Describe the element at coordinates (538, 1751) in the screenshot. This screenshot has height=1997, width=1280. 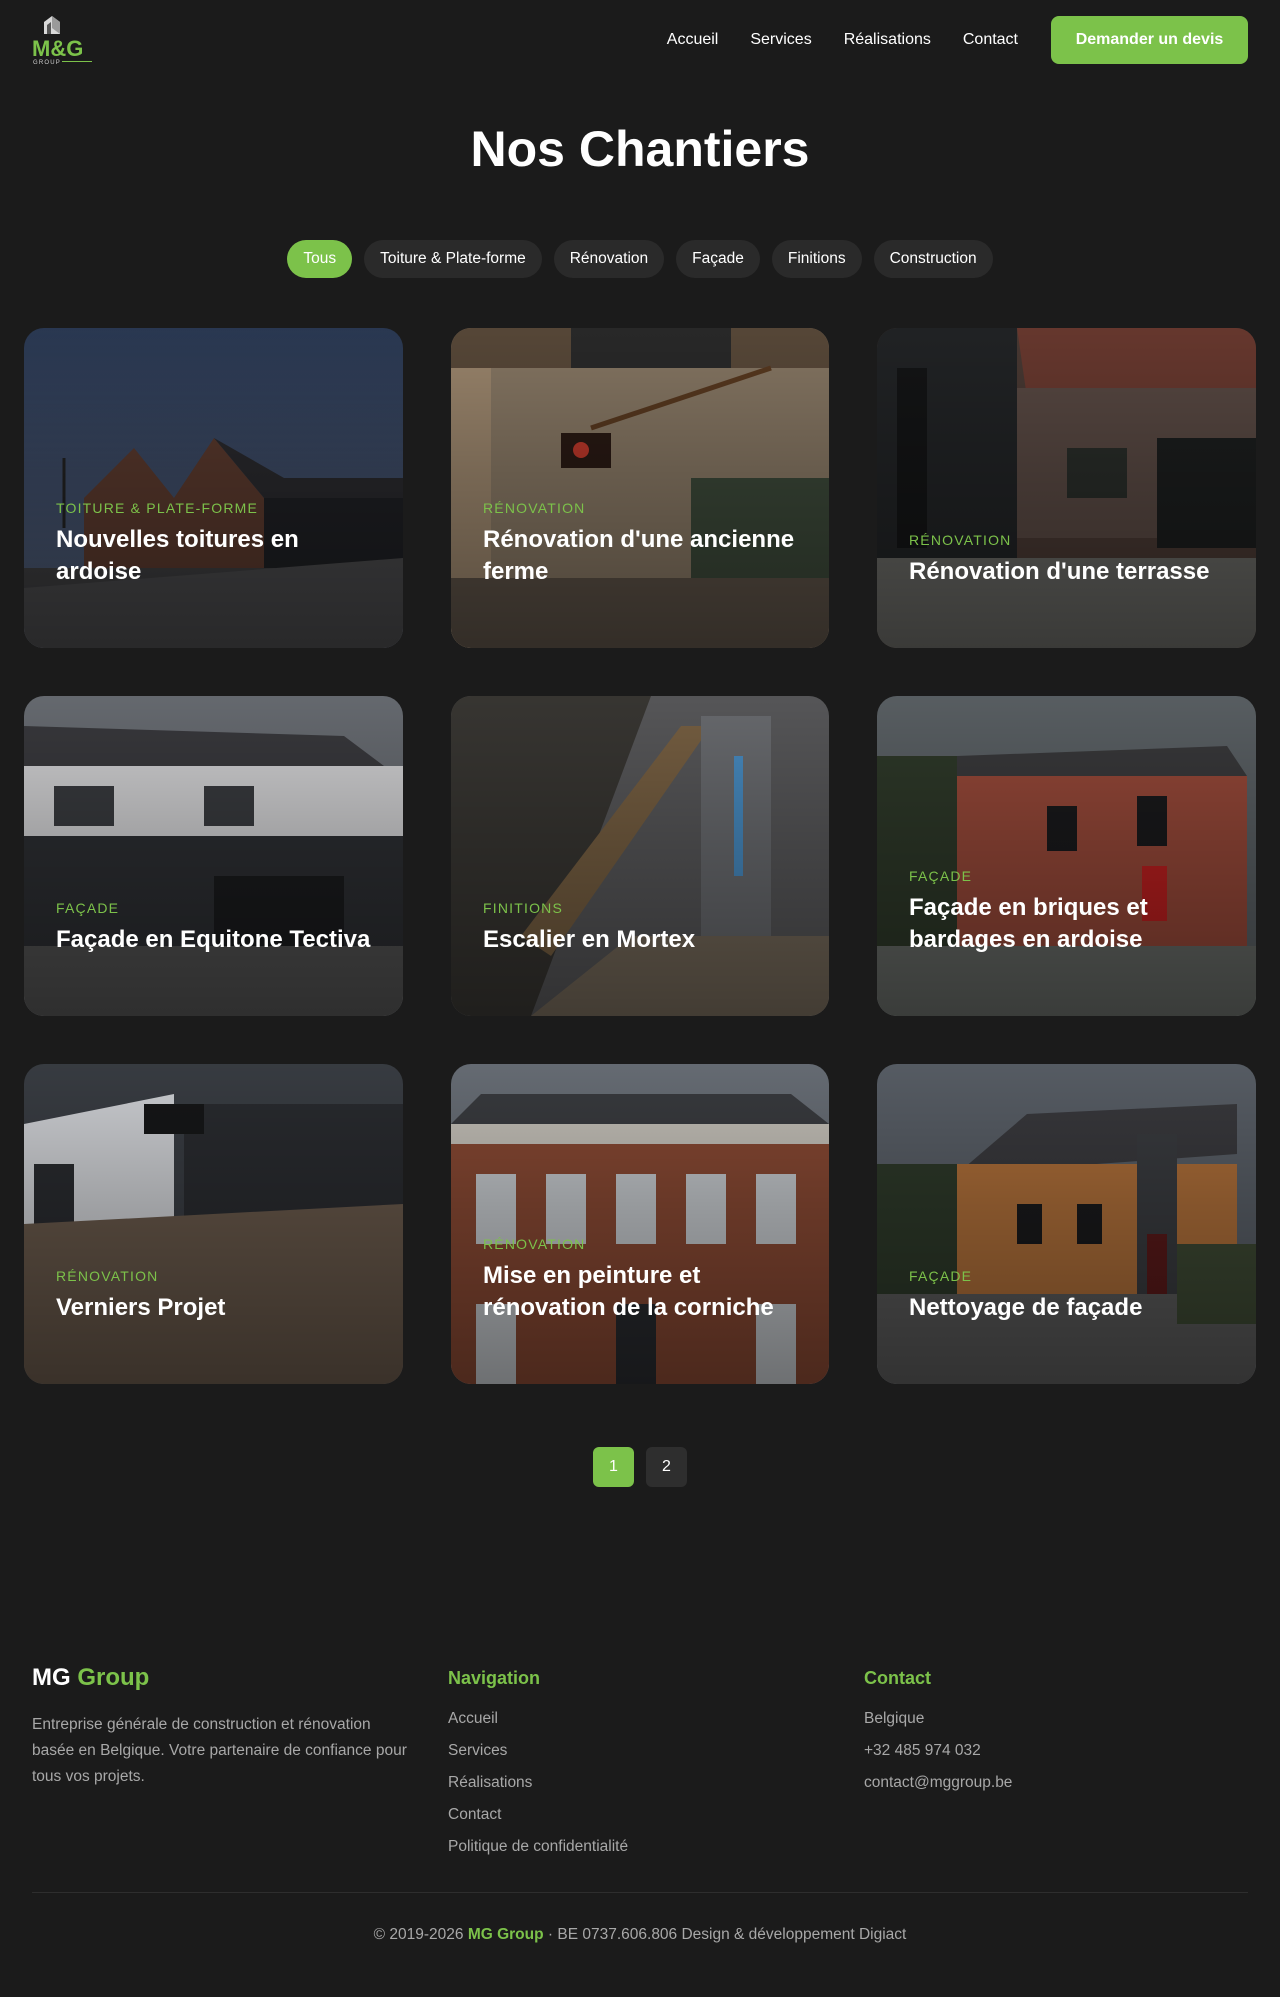
I see `footer-link-services: Services` at that location.